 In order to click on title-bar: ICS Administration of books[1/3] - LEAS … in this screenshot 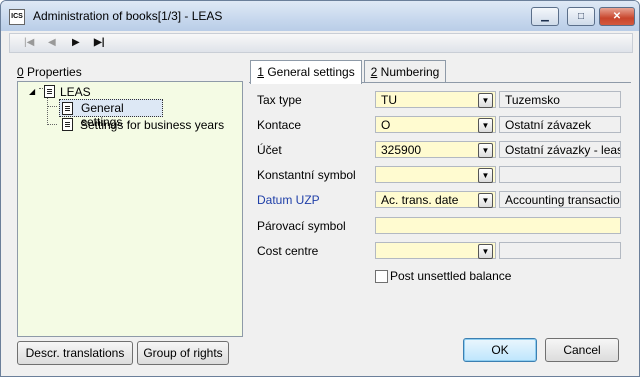, I will do `click(320, 16)`.